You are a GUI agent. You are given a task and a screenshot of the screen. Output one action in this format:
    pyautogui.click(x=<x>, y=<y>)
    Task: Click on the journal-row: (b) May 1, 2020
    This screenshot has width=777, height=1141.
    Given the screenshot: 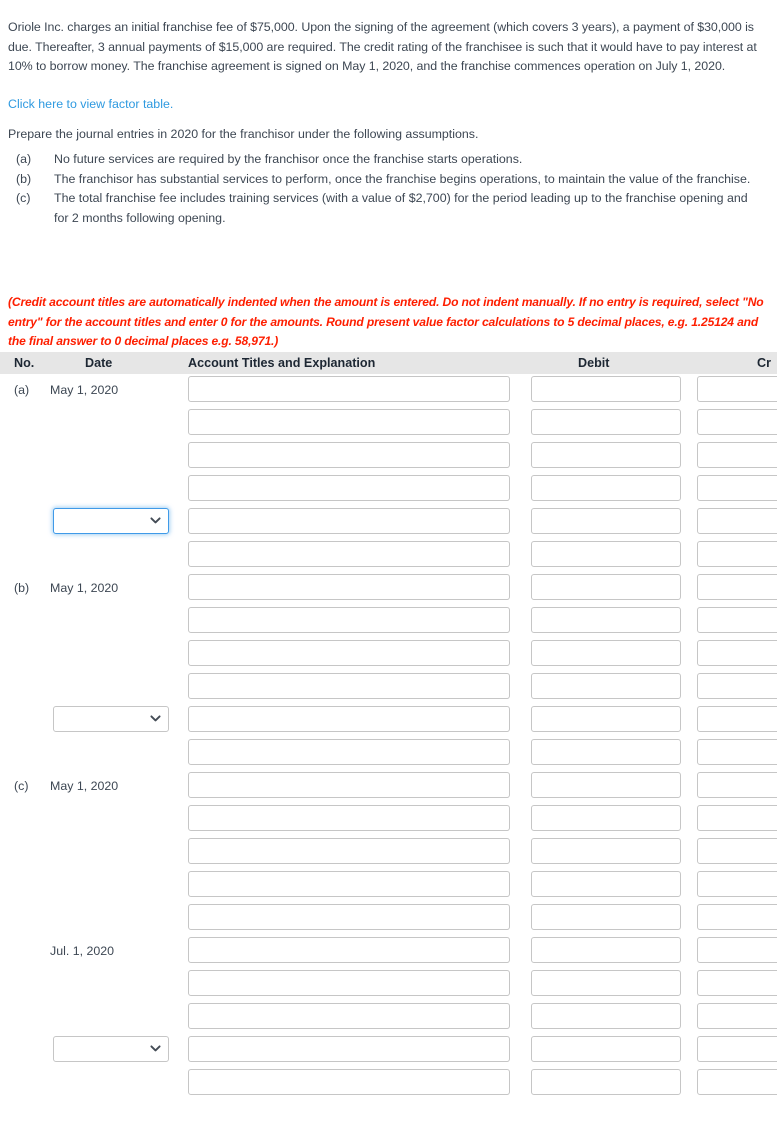 What is the action you would take?
    pyautogui.click(x=388, y=588)
    